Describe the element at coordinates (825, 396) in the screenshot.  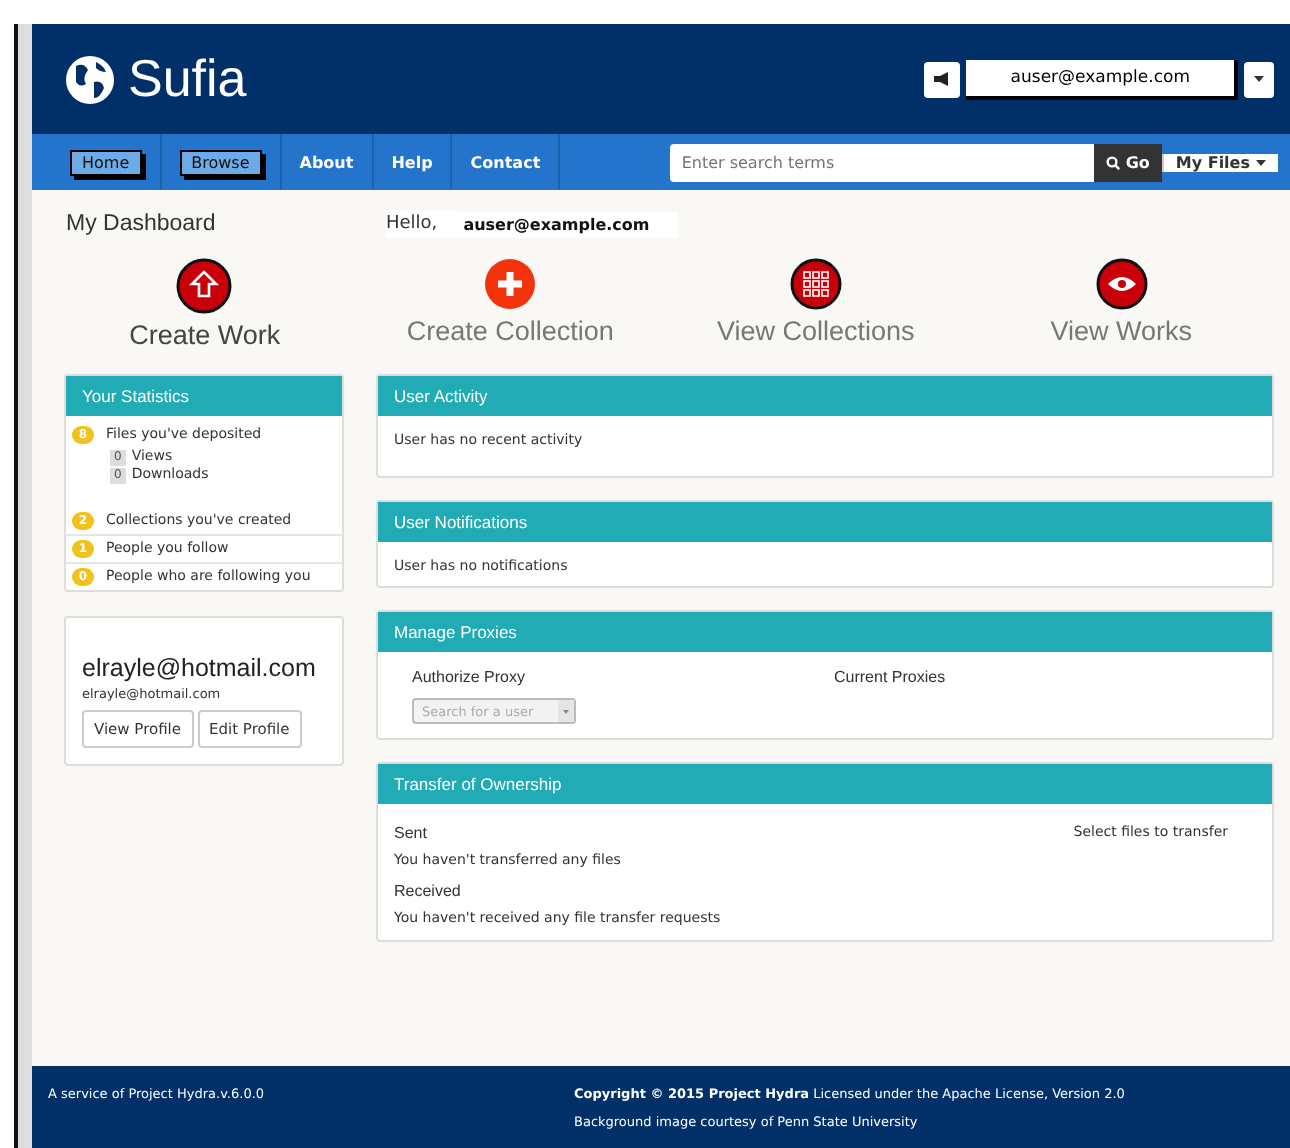
I see `panel-title: User Activity` at that location.